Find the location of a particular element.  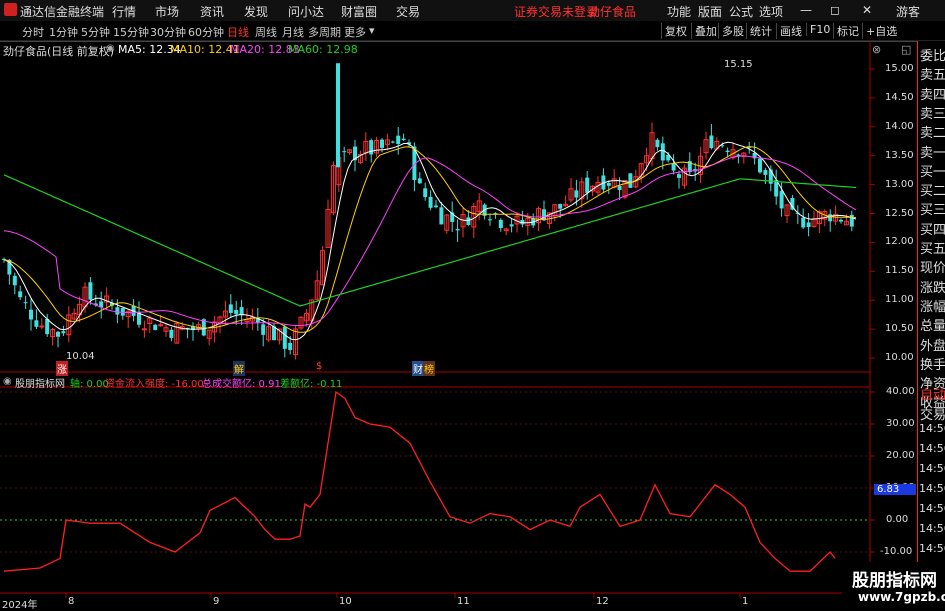

side-panel-item: 买一 is located at coordinates (932, 170).